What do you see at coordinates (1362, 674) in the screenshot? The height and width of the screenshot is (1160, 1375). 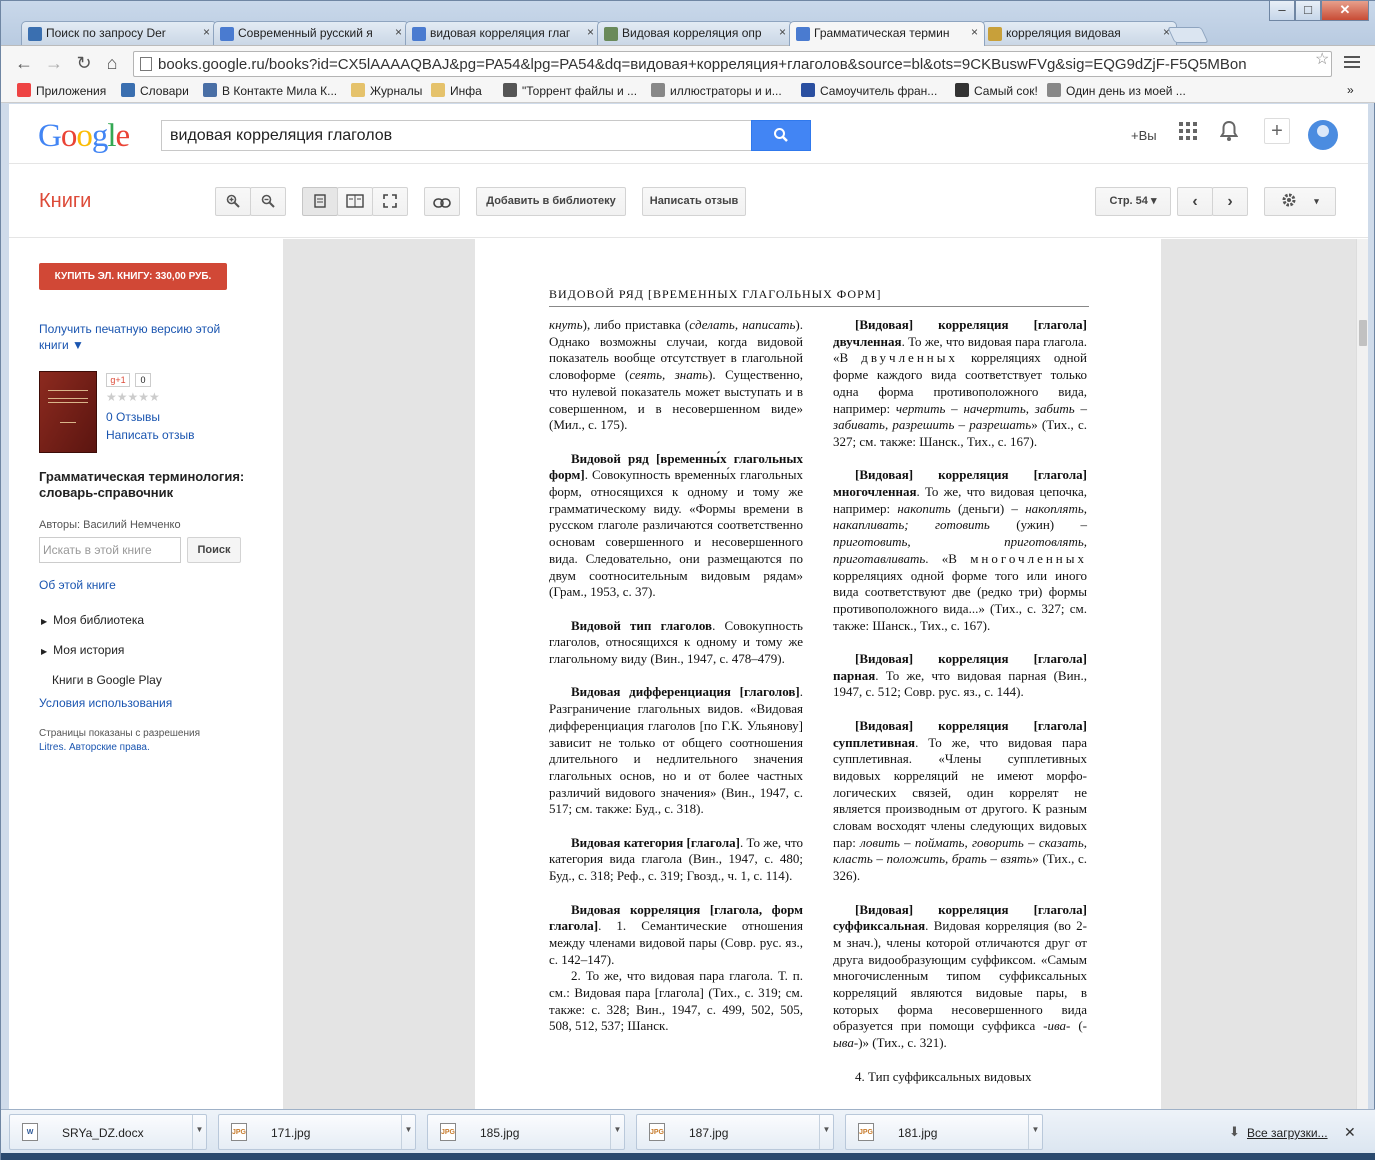 I see `vertical-scrollbar` at bounding box center [1362, 674].